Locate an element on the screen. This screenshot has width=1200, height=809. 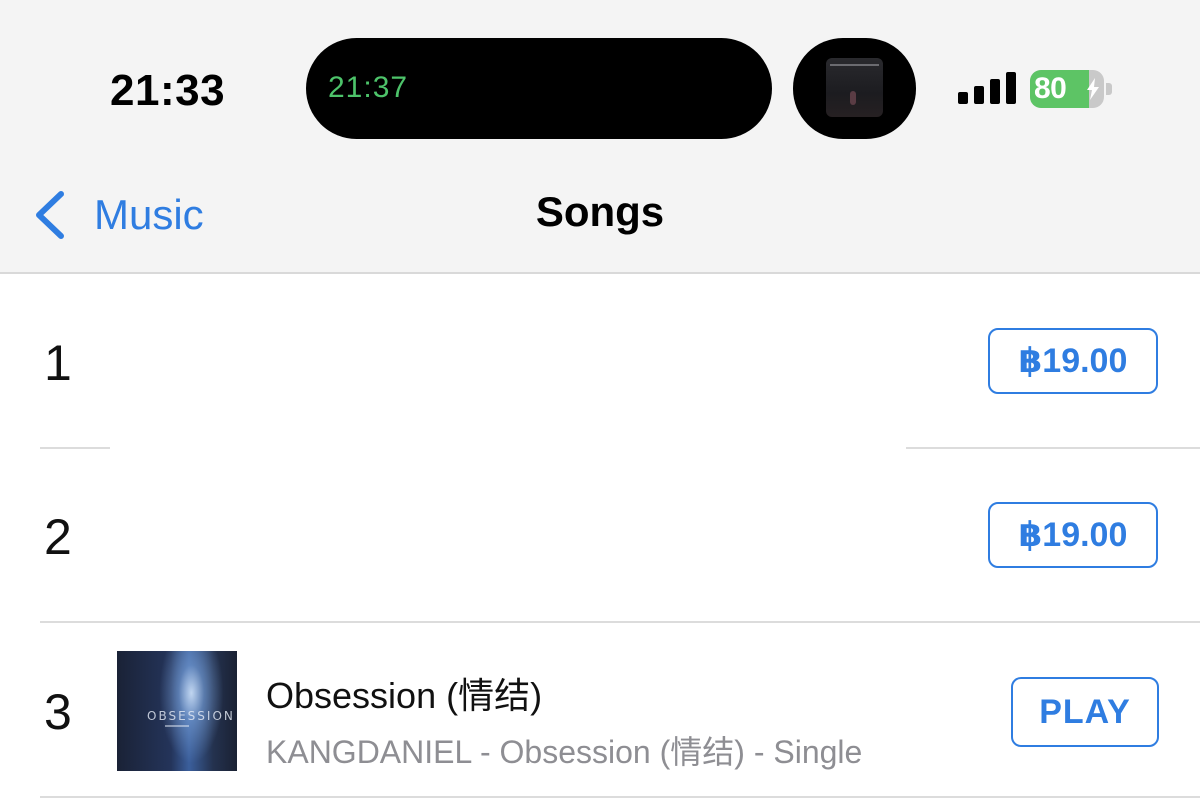
back-button: Music is located at coordinates (117, 215).